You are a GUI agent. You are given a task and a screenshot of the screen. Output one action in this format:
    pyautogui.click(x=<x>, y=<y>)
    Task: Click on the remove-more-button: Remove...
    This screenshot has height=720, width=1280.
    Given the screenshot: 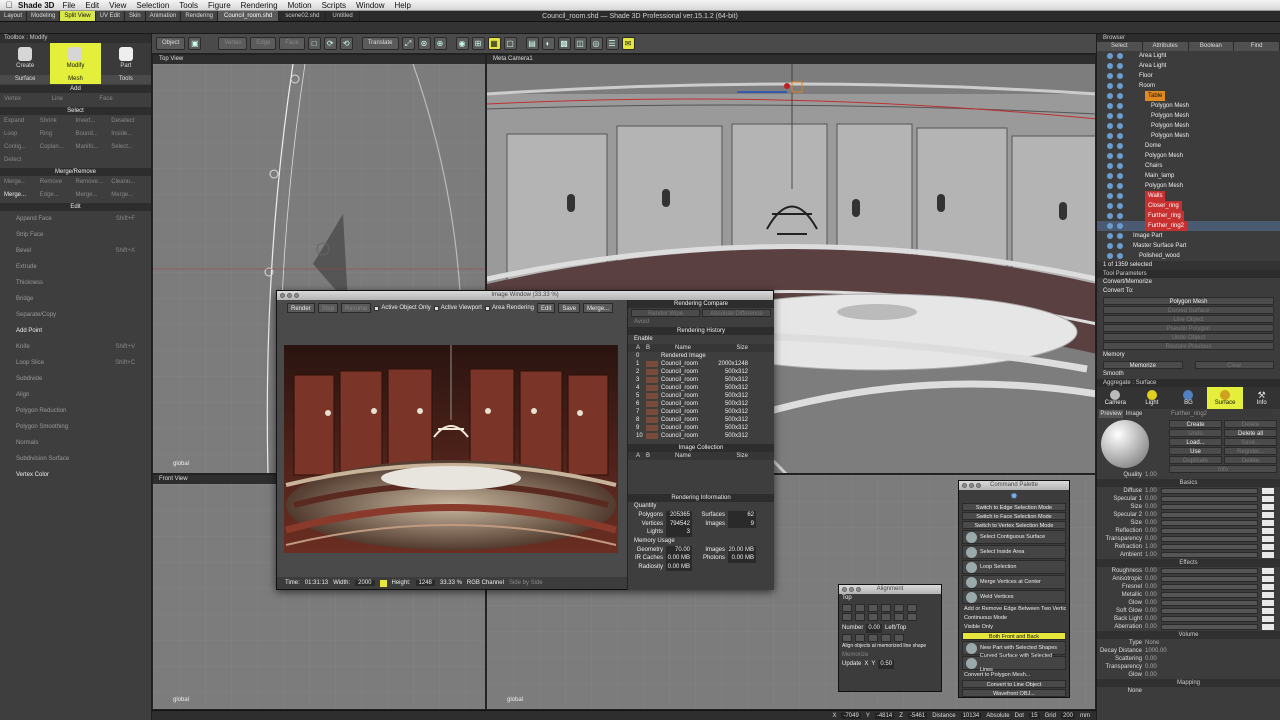 What is the action you would take?
    pyautogui.click(x=94, y=182)
    